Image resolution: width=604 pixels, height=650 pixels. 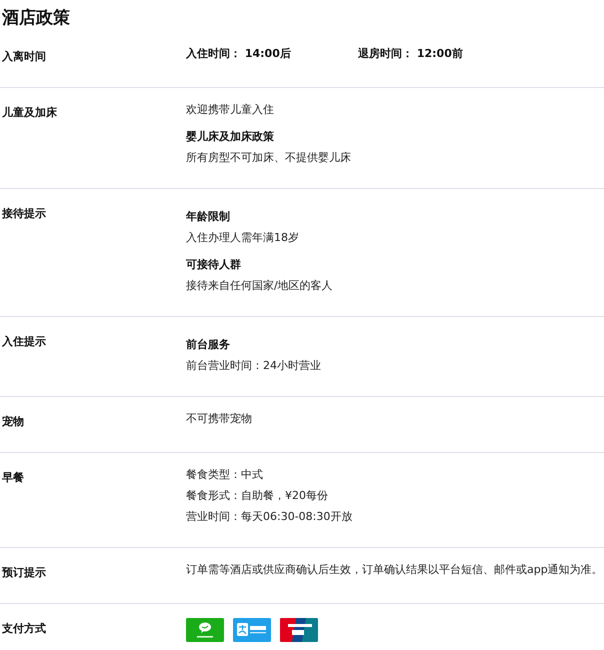 I want to click on policy-label: 接待提示, so click(x=24, y=213).